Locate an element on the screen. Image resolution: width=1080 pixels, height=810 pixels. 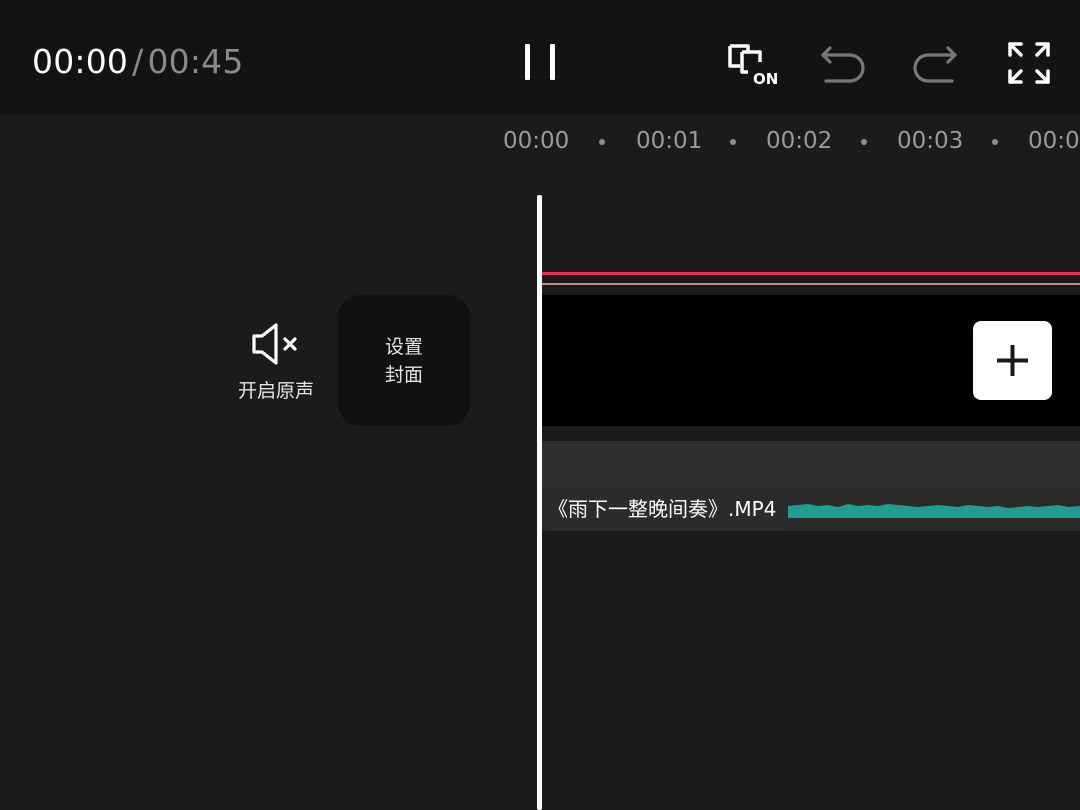
ratio-toggle-button: ON is located at coordinates (753, 64).